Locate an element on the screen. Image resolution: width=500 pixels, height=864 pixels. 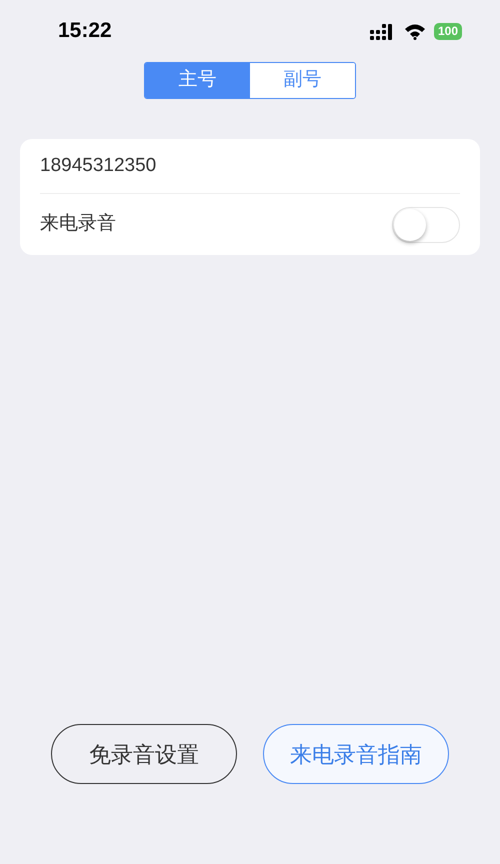
pill-button: 免录音设置 is located at coordinates (144, 754).